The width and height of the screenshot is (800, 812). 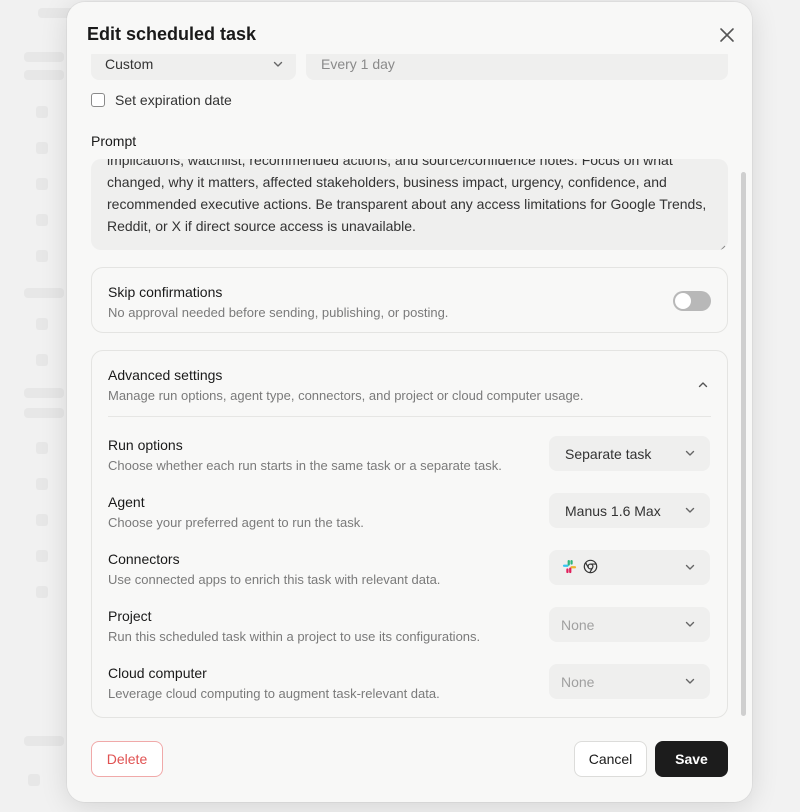 I want to click on connectors-title: Connectors, so click(x=144, y=559).